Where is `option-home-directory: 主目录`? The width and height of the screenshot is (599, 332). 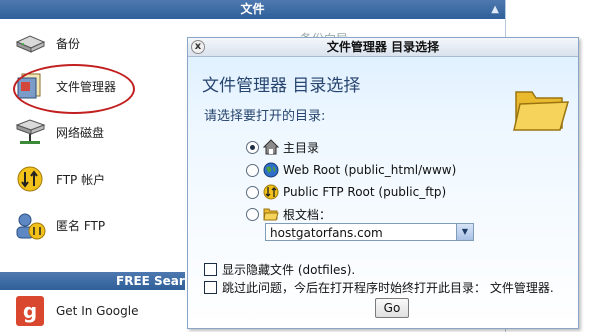
option-home-directory: 主目录 is located at coordinates (282, 147).